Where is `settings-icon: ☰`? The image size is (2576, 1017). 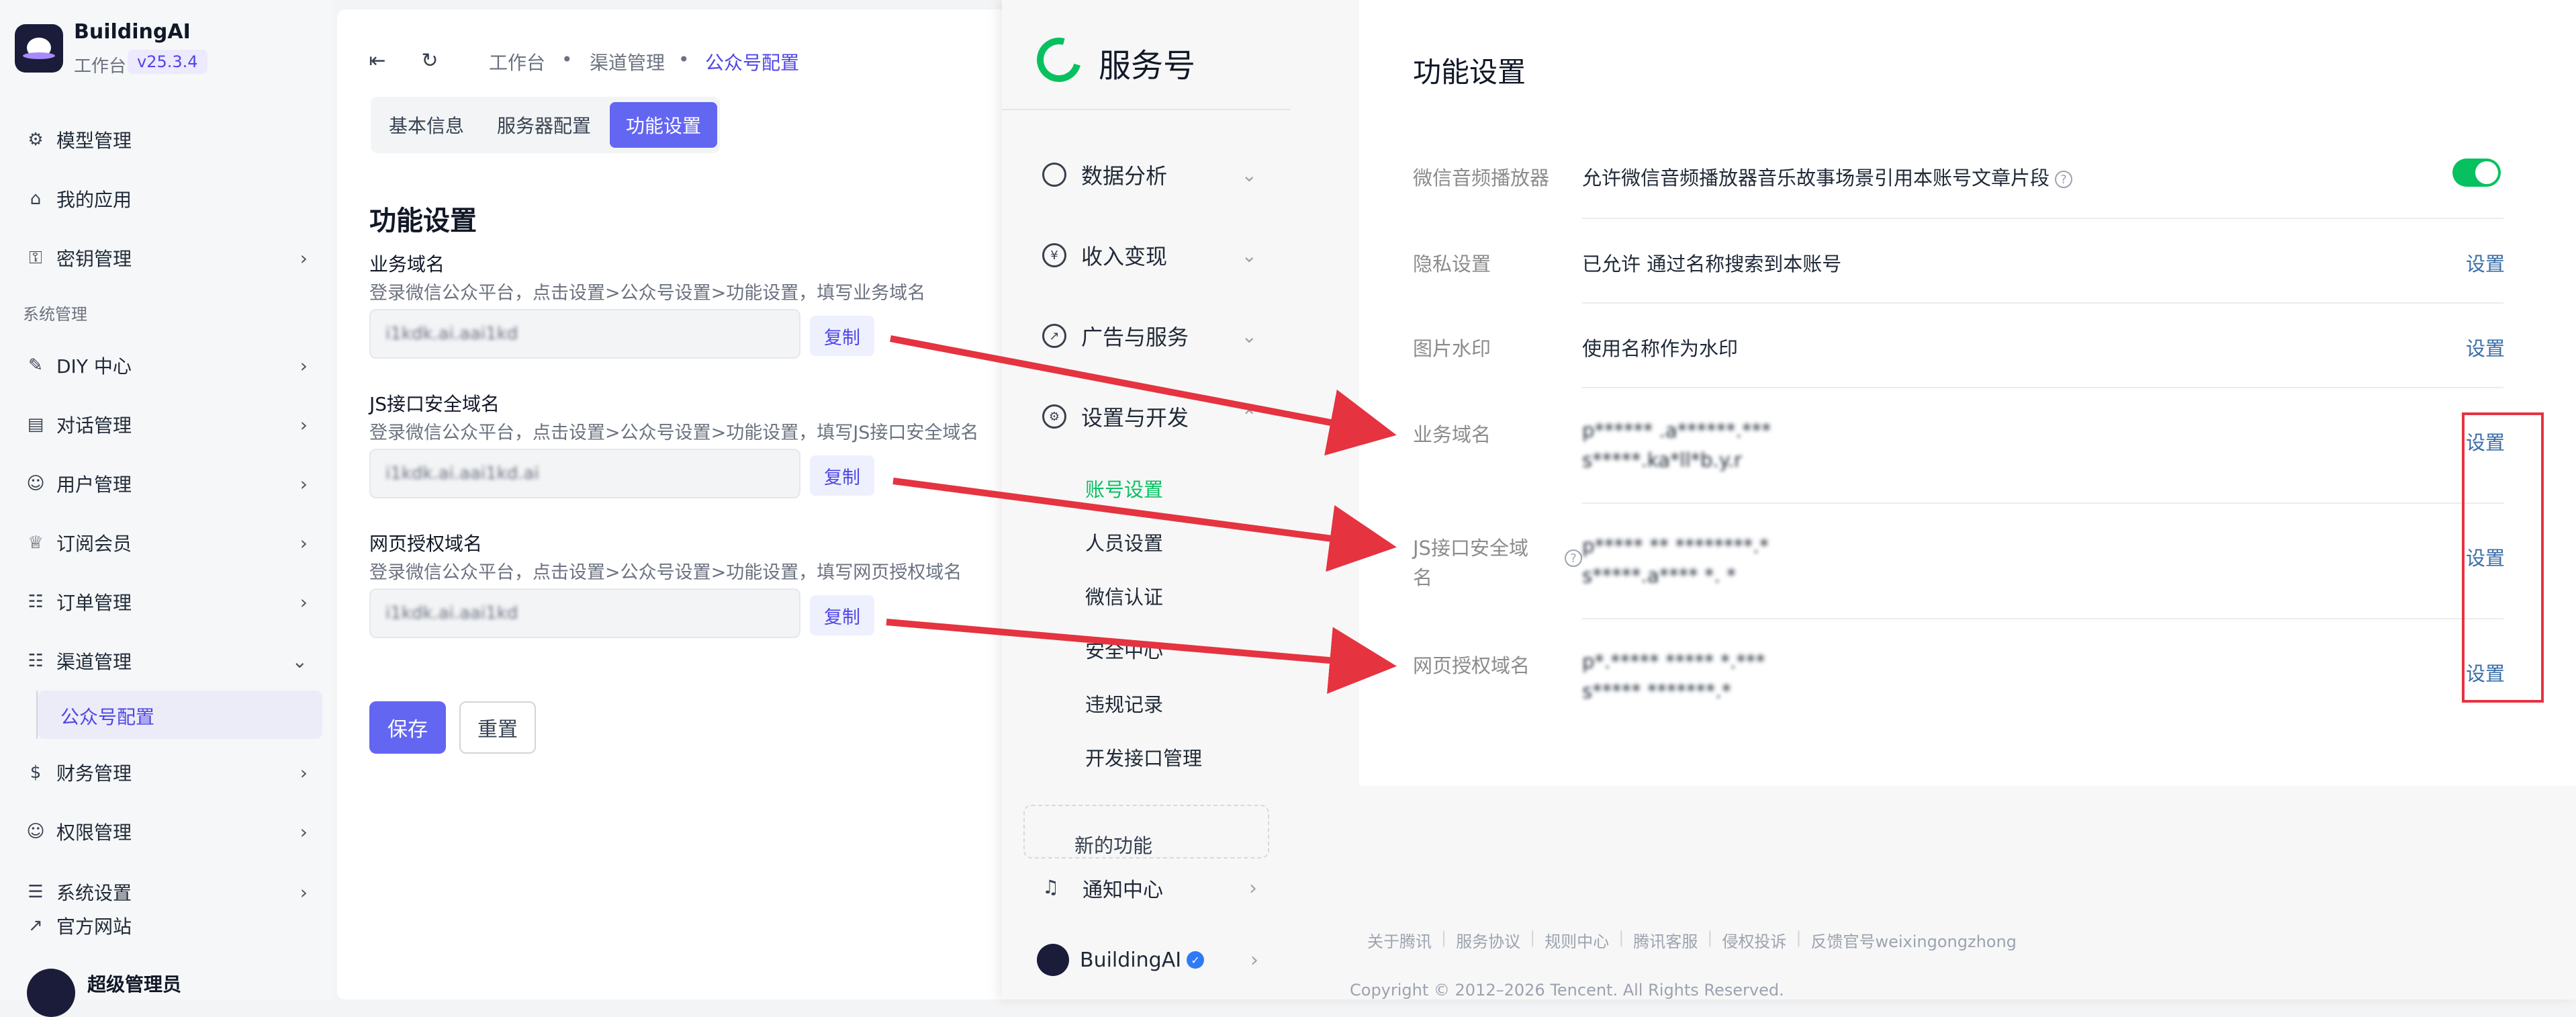
settings-icon: ☰ is located at coordinates (36, 892).